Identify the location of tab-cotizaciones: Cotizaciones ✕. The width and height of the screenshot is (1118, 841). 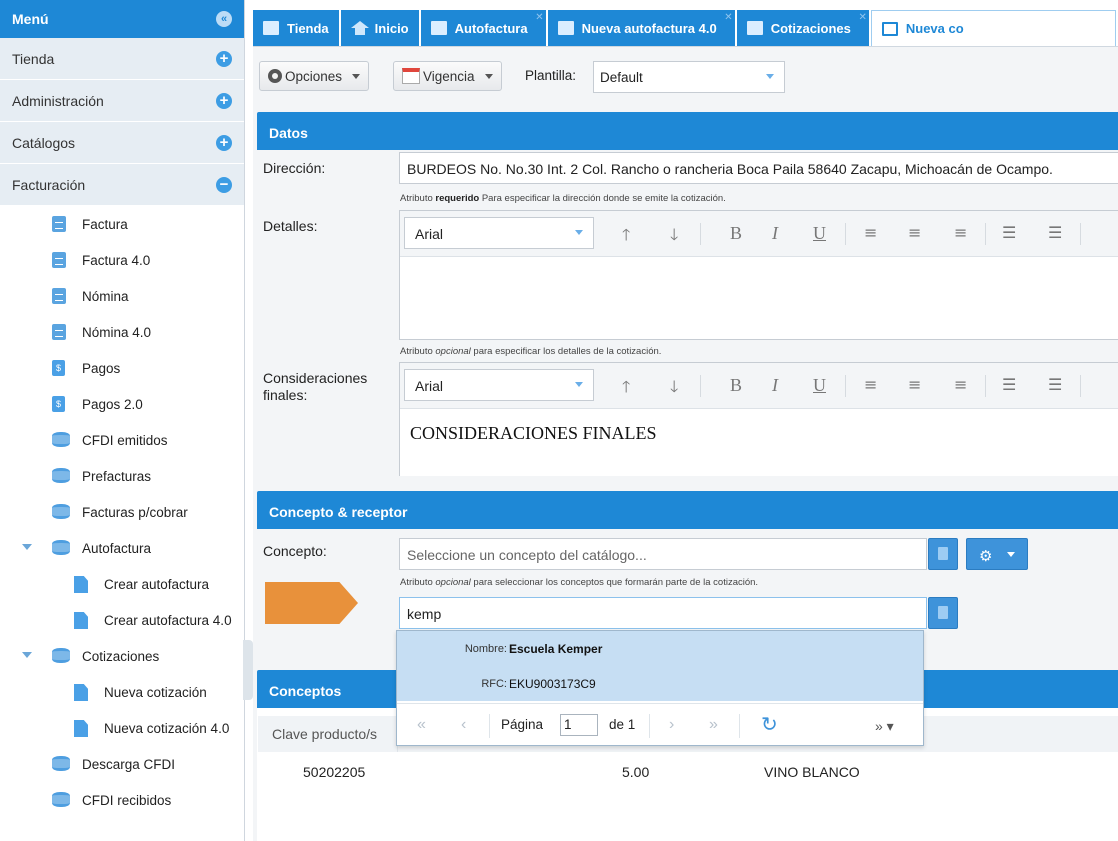
(802, 28).